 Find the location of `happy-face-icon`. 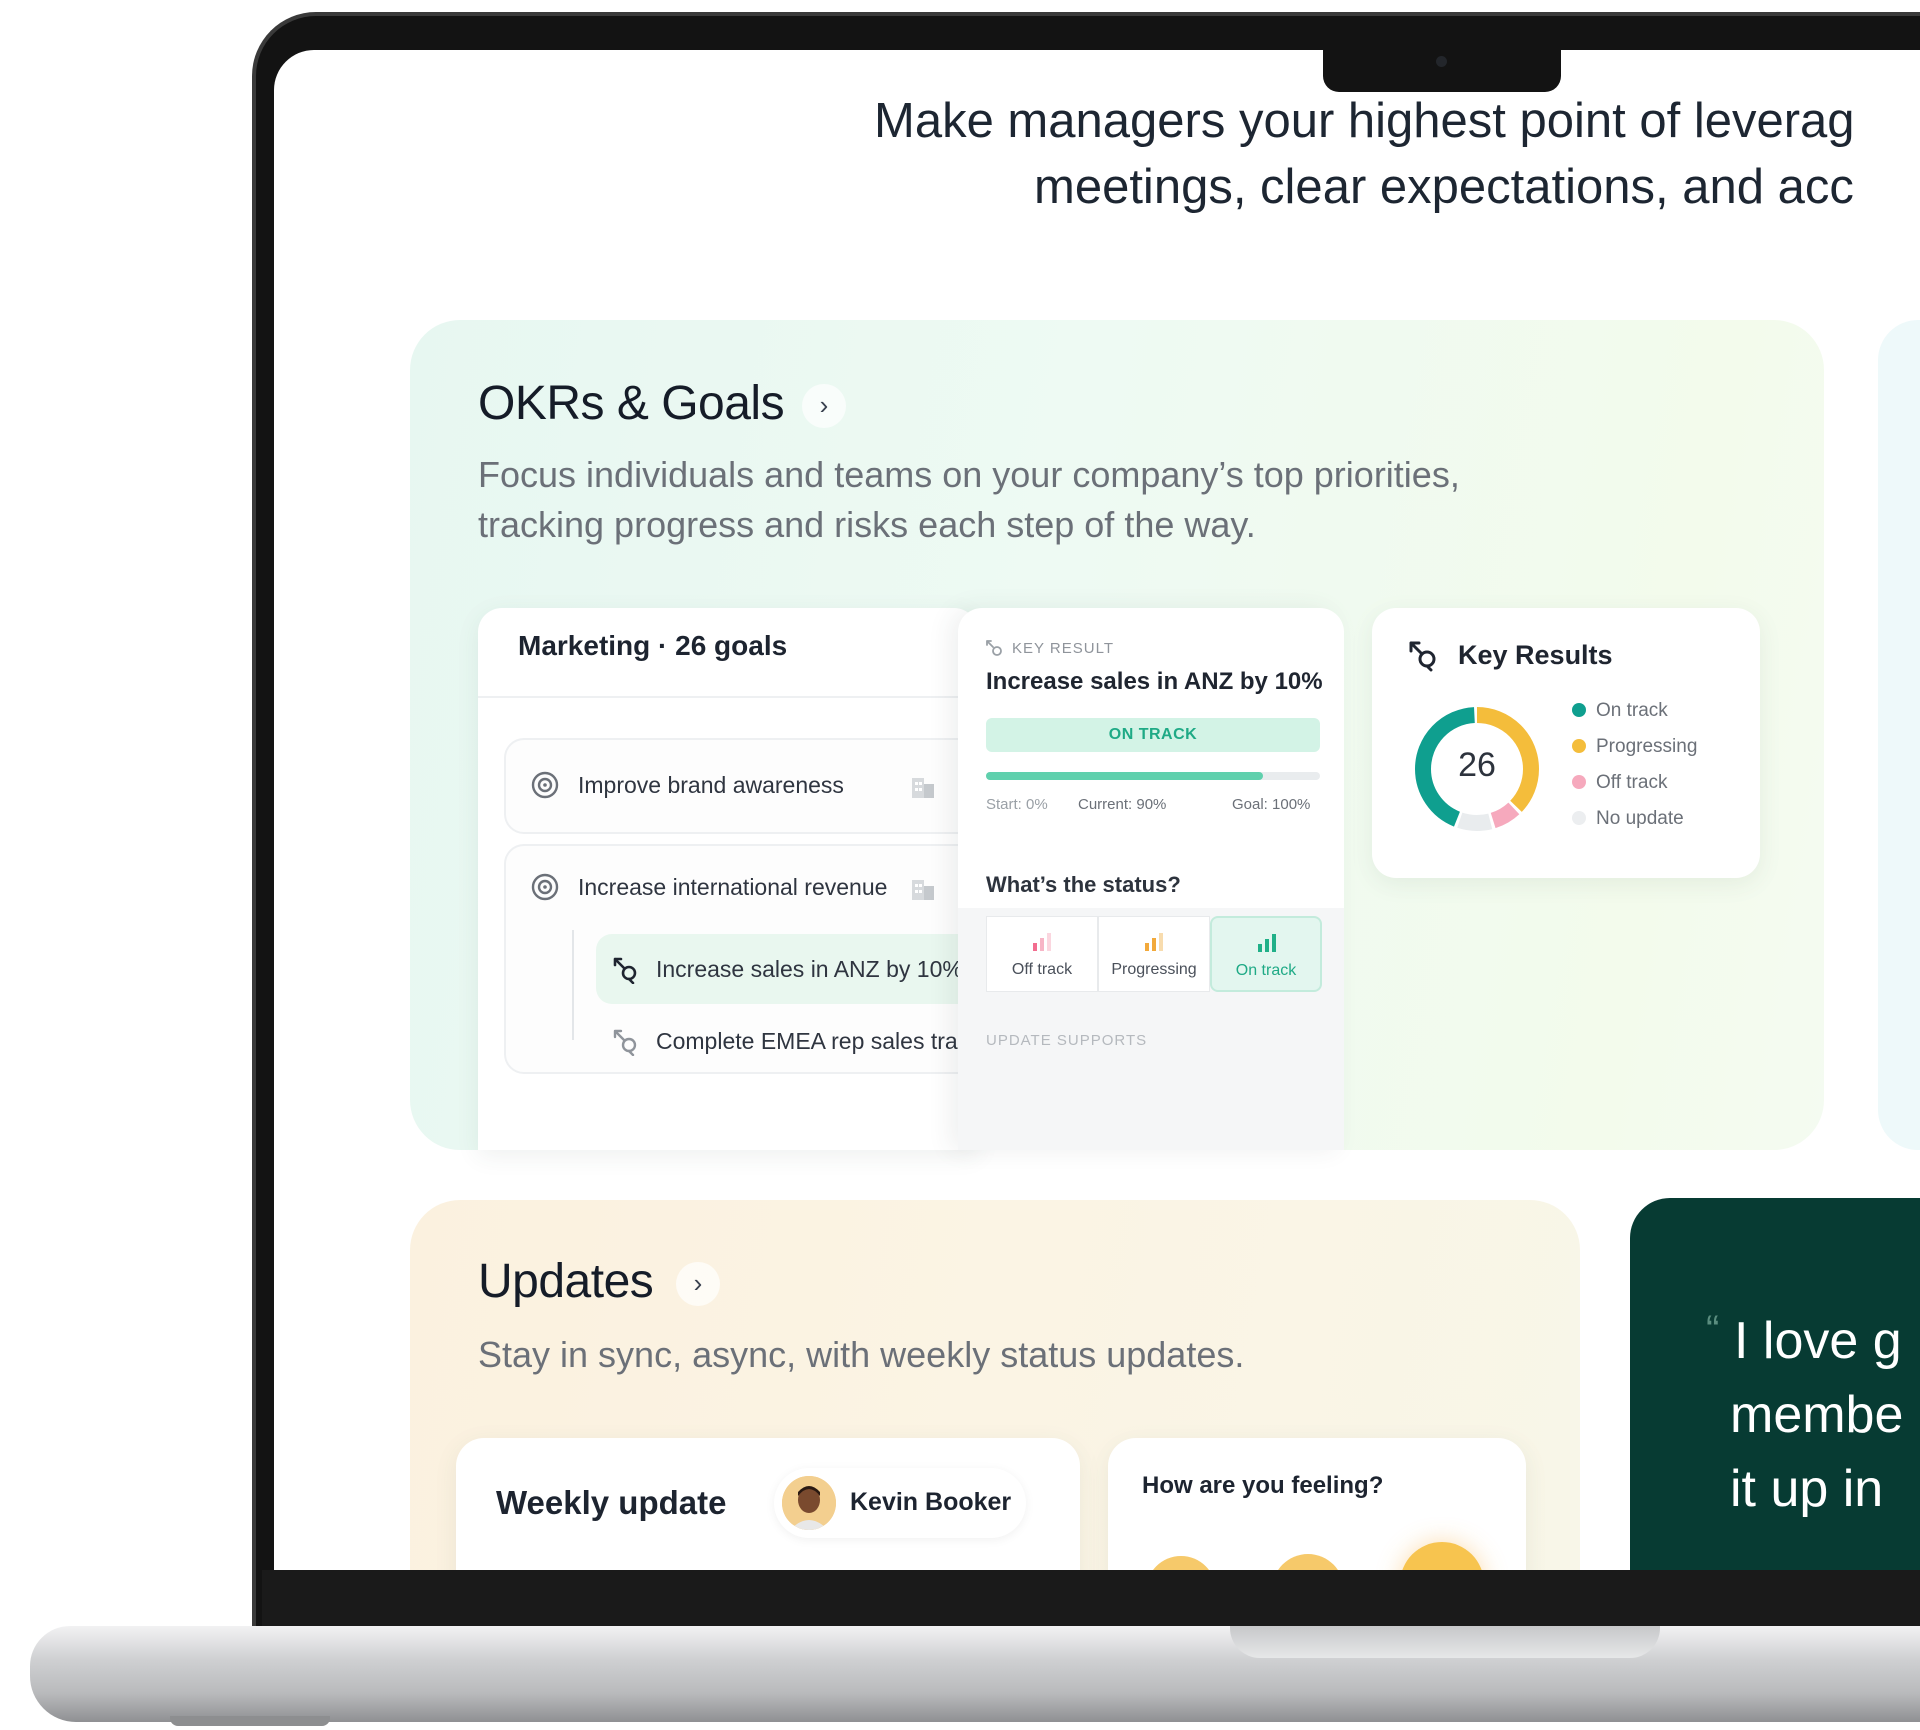

happy-face-icon is located at coordinates (1442, 1556).